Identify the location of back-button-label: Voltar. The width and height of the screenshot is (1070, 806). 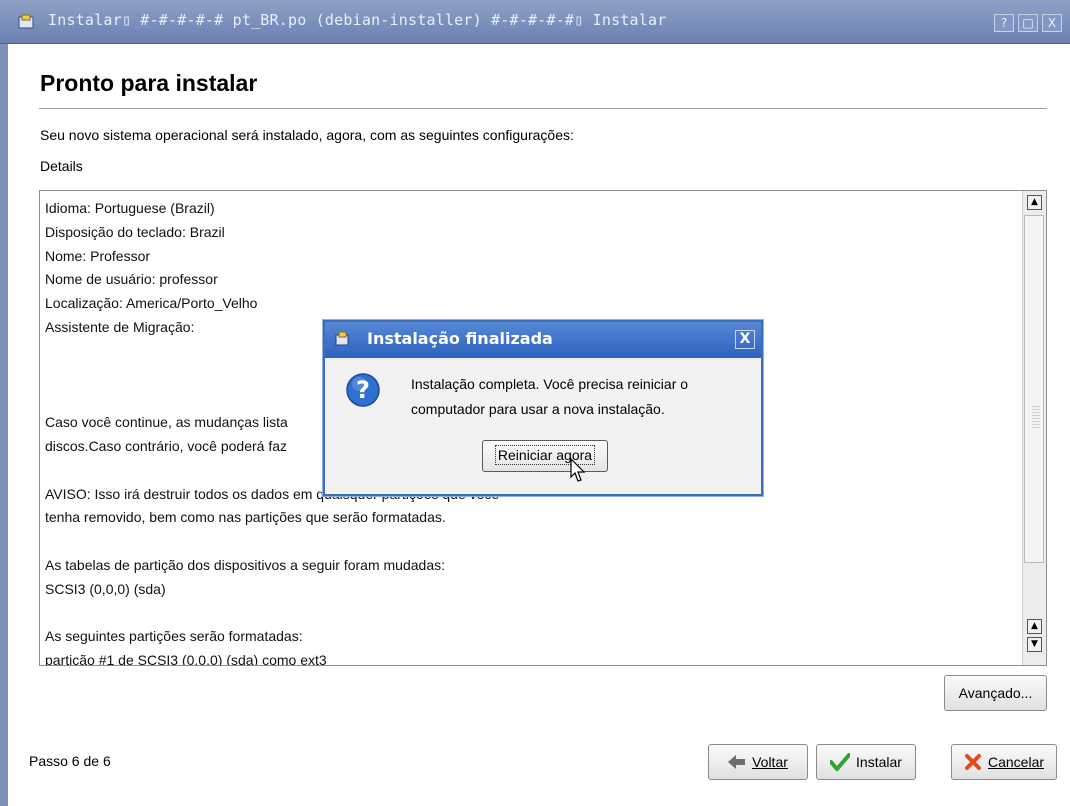
(770, 762).